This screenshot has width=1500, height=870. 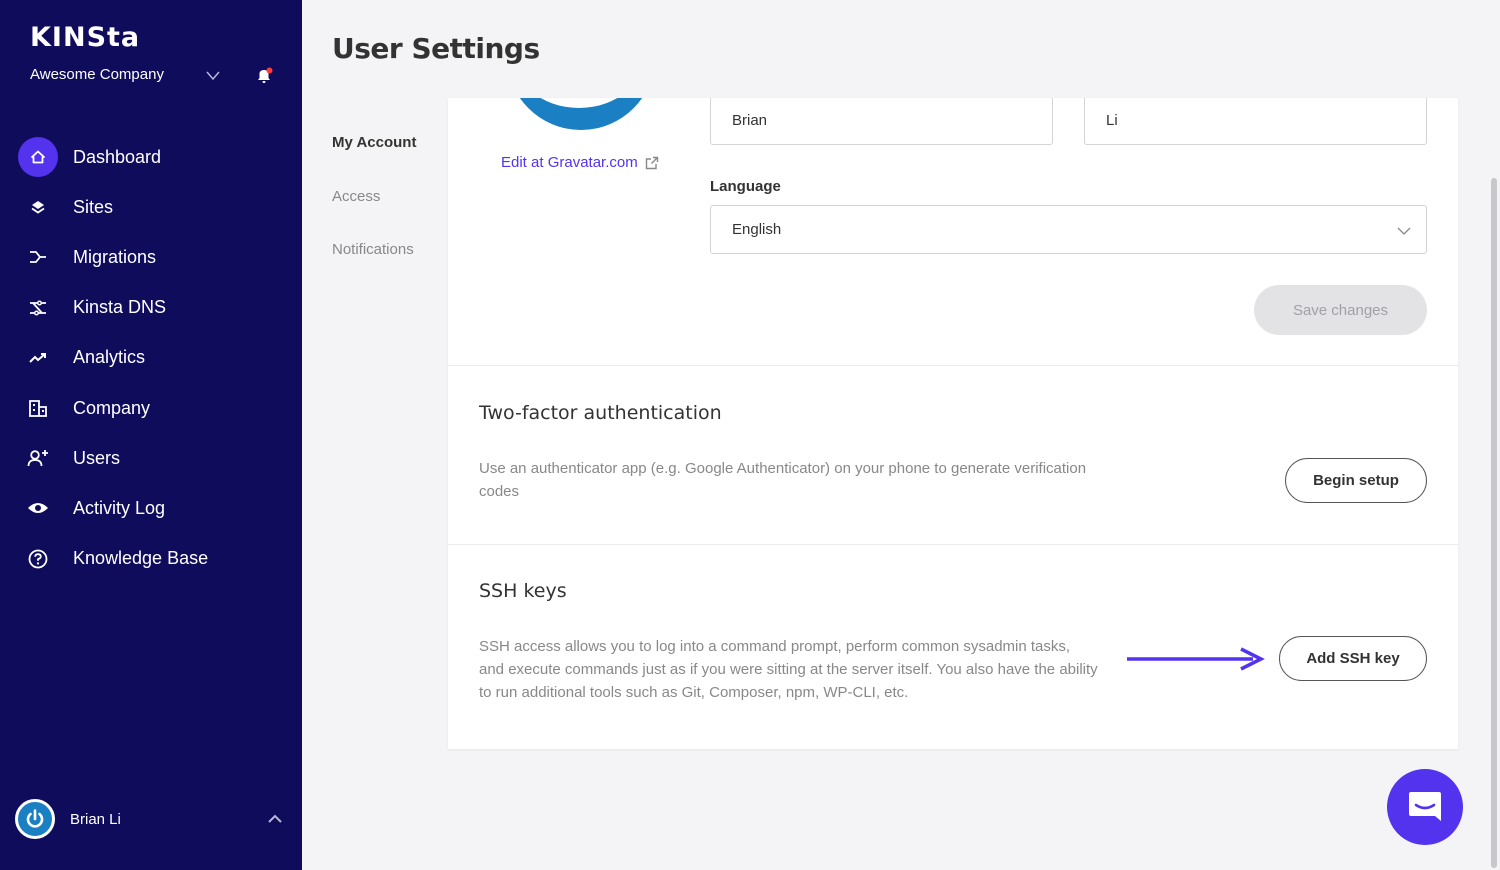 I want to click on sidebar-item-label: Analytics, so click(x=109, y=357).